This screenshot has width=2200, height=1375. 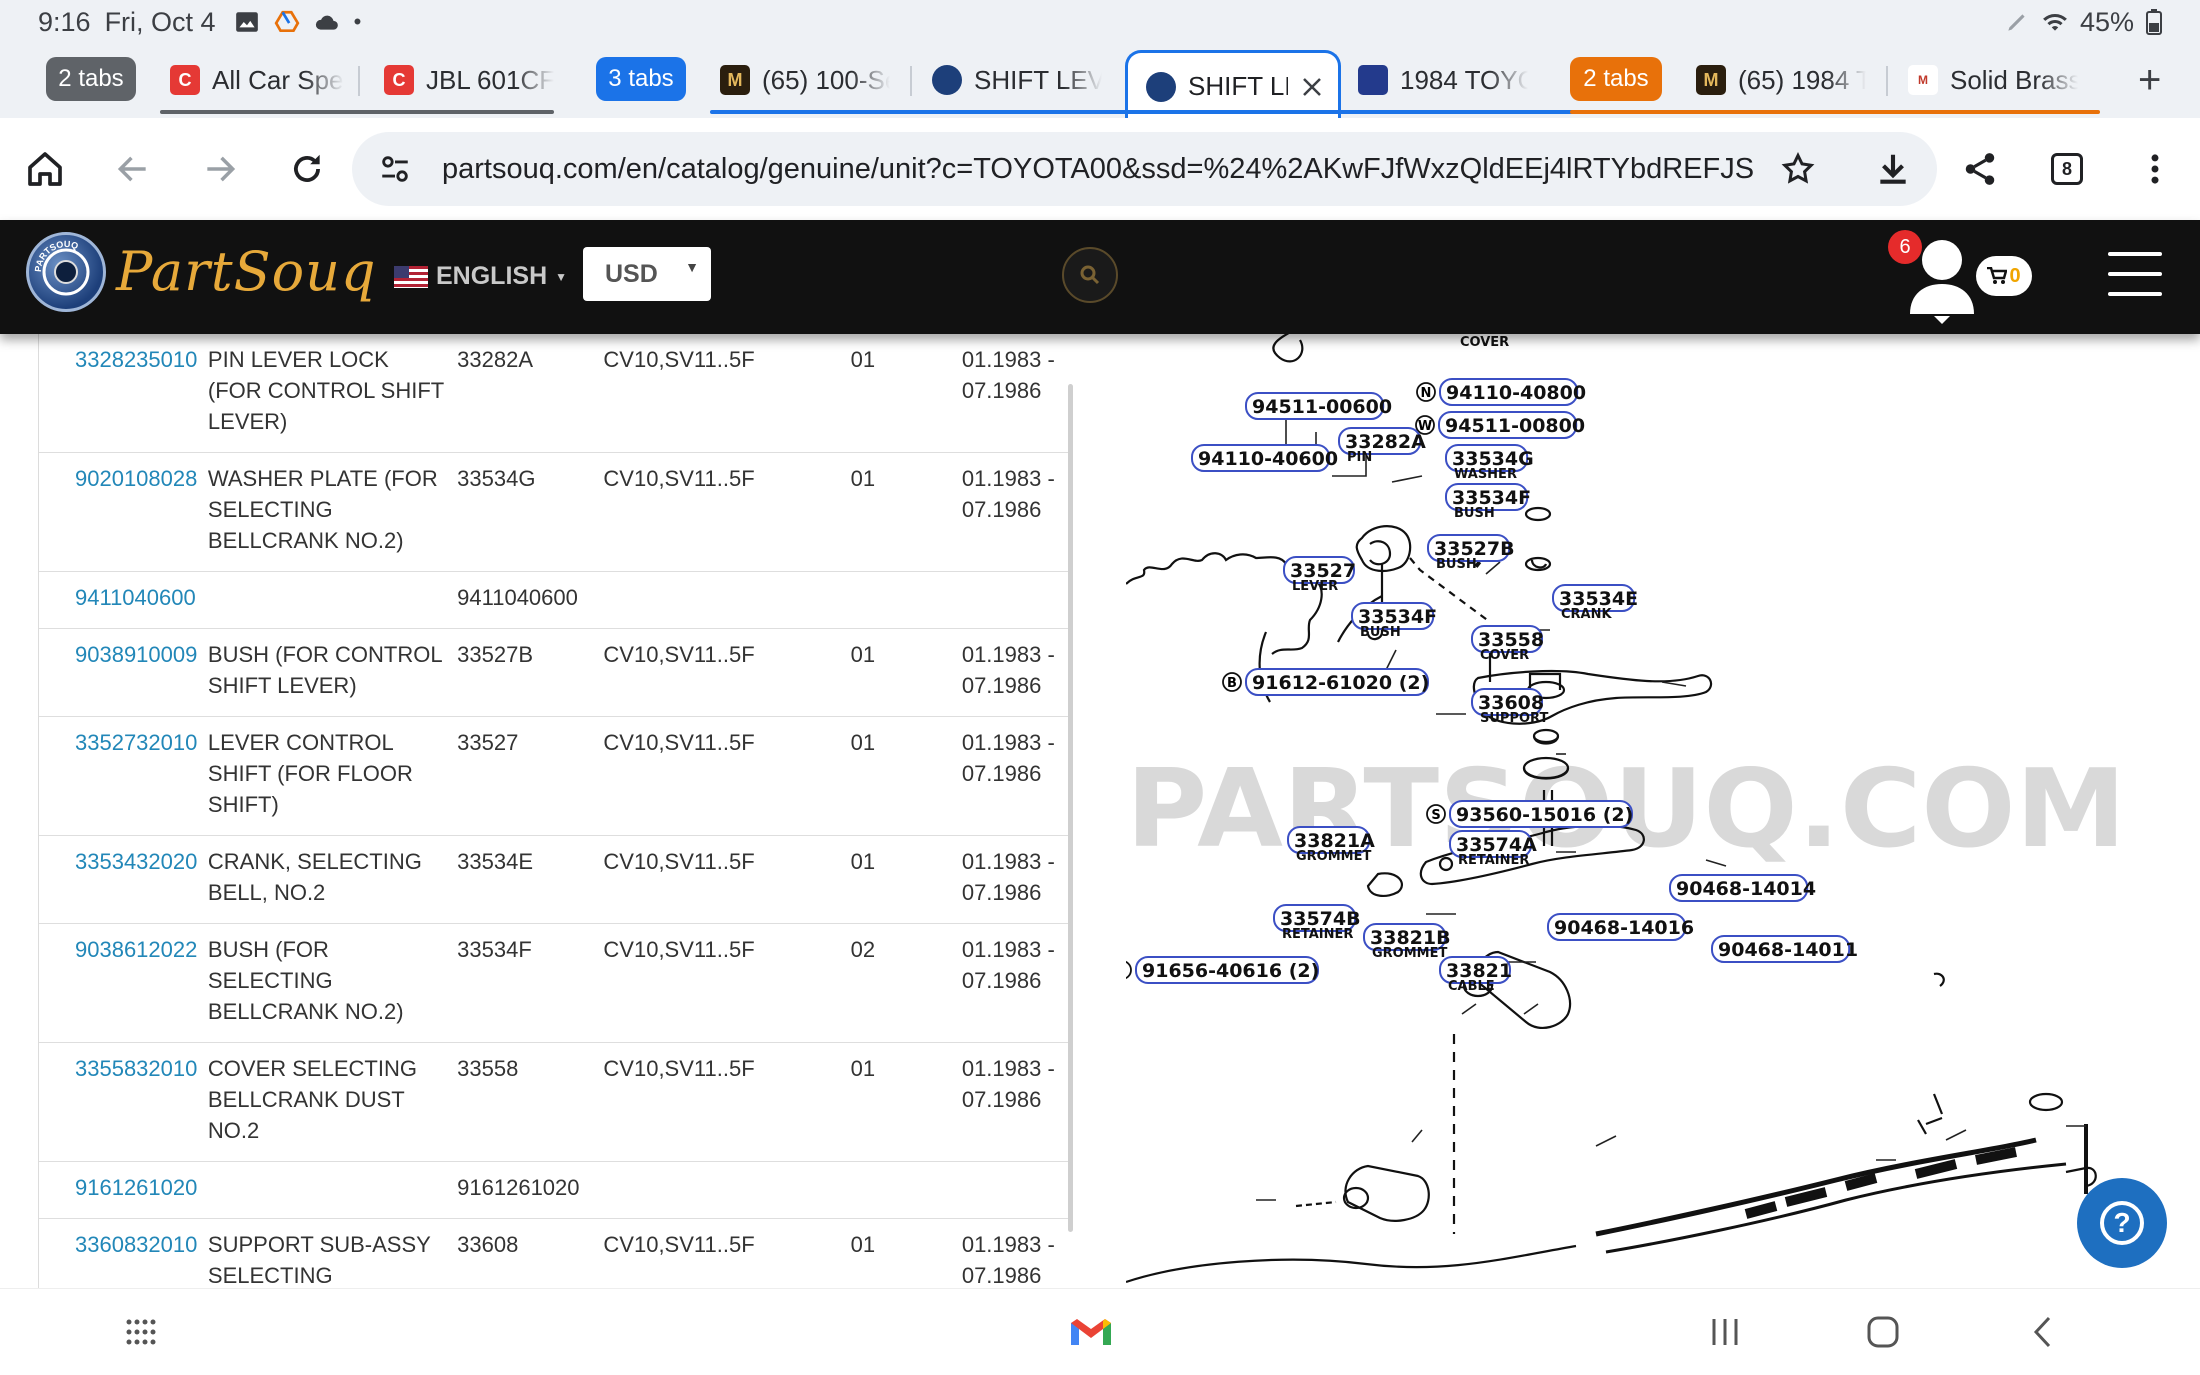 I want to click on part-number-link: 3353432020, so click(x=136, y=861).